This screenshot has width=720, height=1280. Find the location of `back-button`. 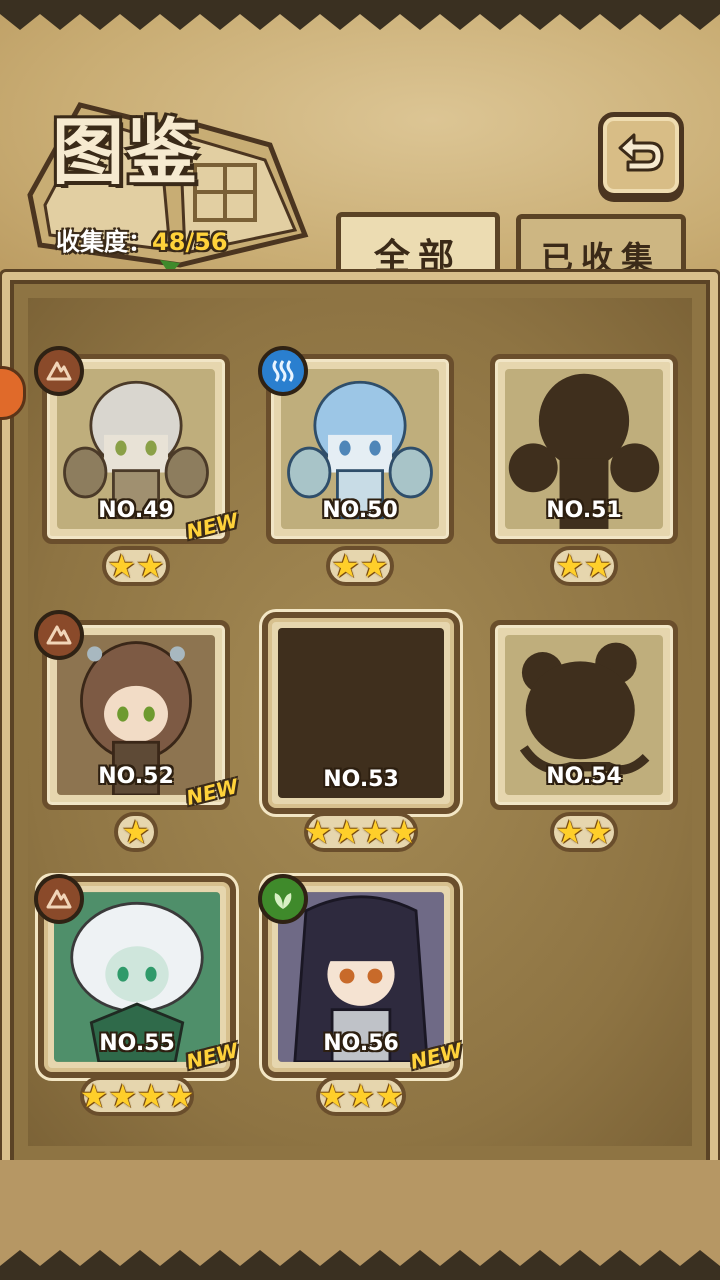

back-button is located at coordinates (641, 155).